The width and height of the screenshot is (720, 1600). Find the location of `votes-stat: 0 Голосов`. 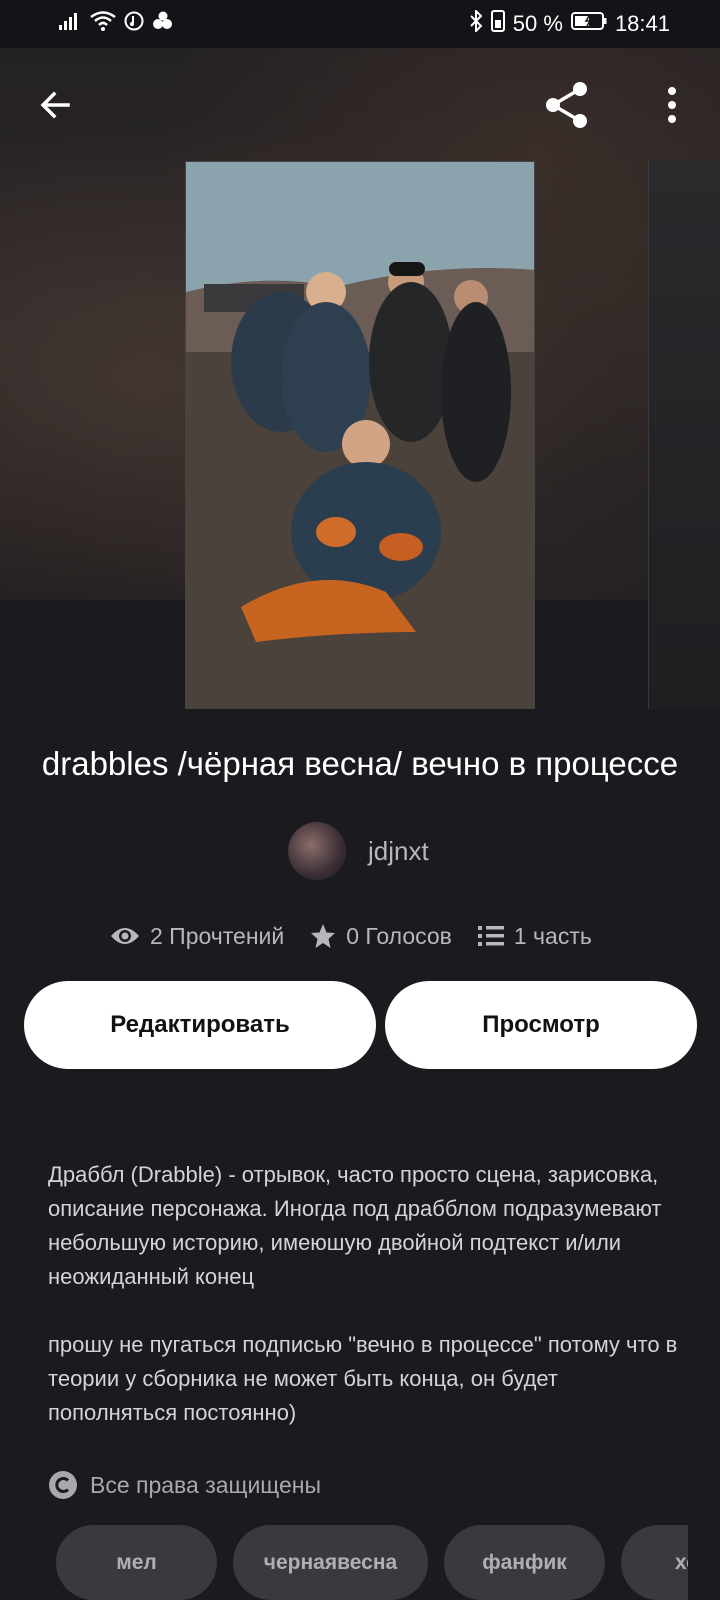

votes-stat: 0 Голосов is located at coordinates (381, 936).